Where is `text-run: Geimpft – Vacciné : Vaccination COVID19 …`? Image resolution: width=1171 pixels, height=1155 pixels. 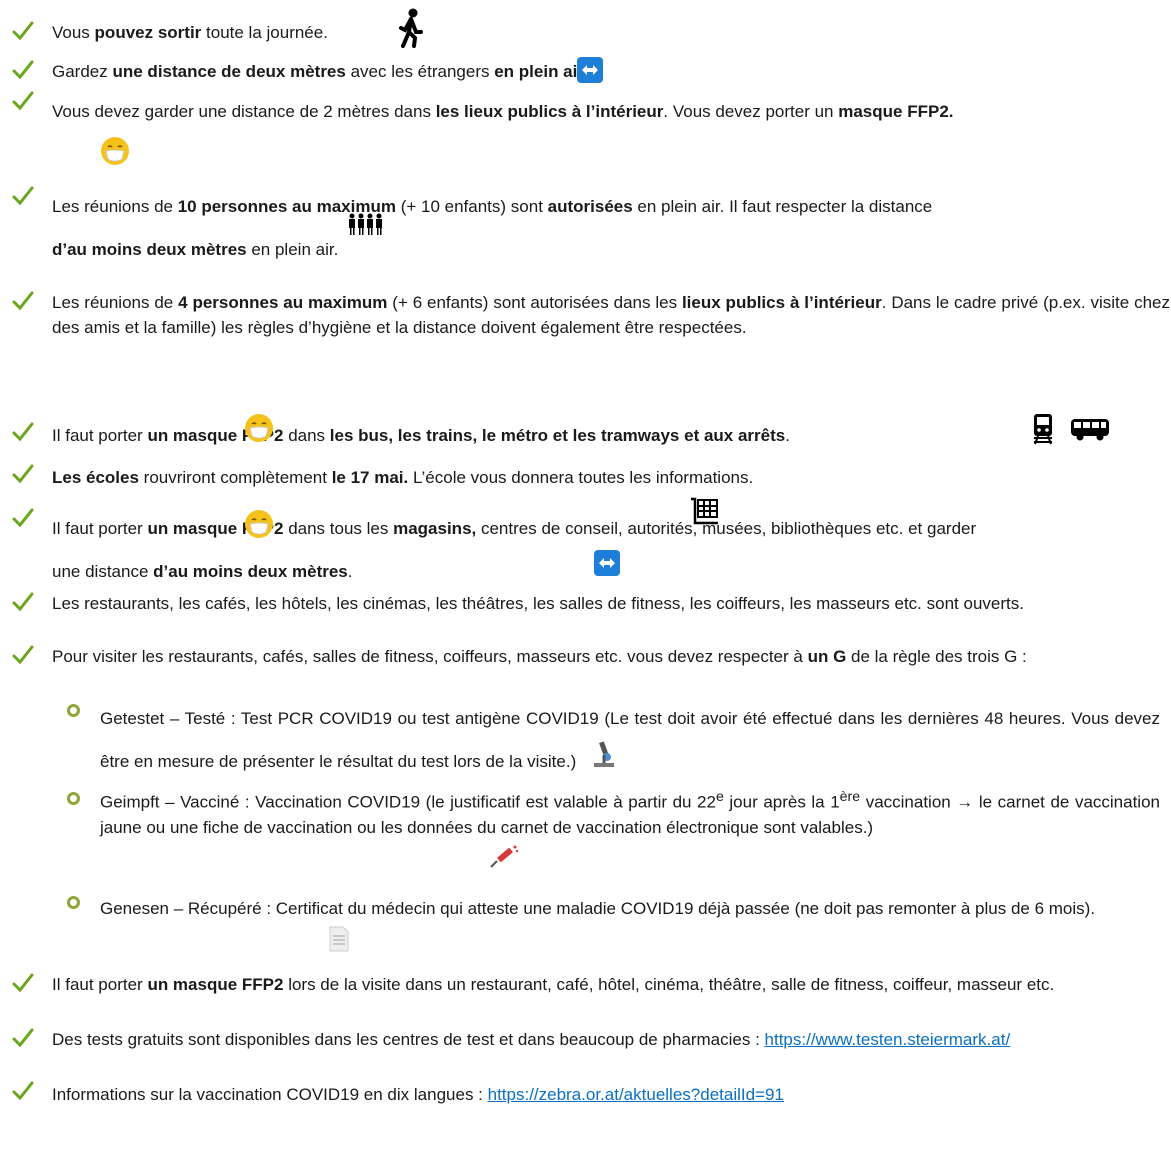 text-run: Geimpft – Vacciné : Vaccination COVID19 … is located at coordinates (408, 802).